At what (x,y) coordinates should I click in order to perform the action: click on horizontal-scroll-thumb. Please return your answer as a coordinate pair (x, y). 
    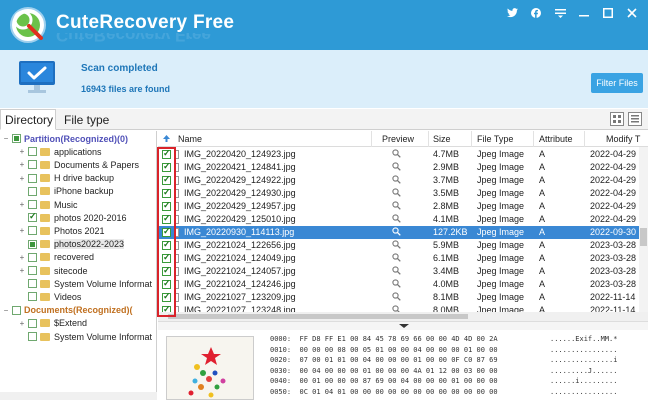
    Looking at the image, I should click on (318, 316).